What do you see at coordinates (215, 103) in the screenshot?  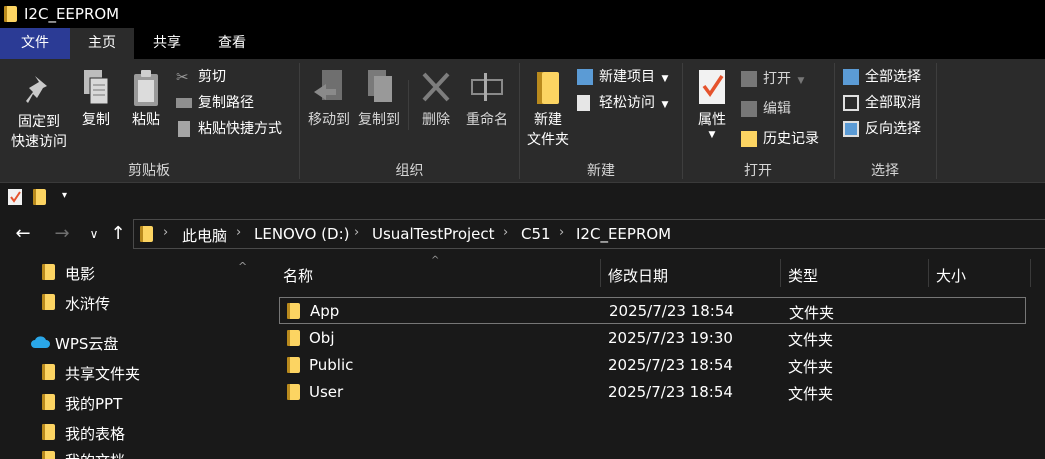 I see `copy-path-button: 复制路径` at bounding box center [215, 103].